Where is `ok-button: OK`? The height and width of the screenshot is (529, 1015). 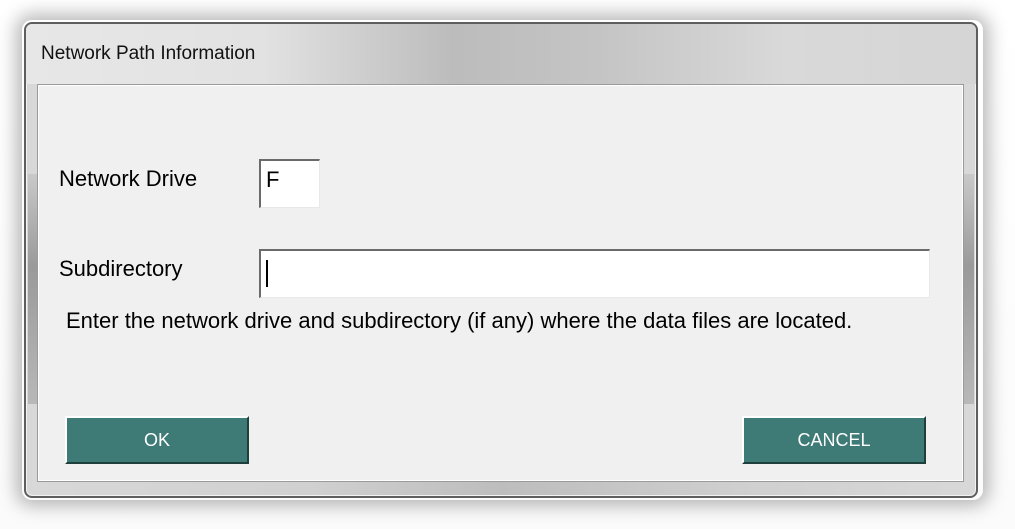
ok-button: OK is located at coordinates (157, 440).